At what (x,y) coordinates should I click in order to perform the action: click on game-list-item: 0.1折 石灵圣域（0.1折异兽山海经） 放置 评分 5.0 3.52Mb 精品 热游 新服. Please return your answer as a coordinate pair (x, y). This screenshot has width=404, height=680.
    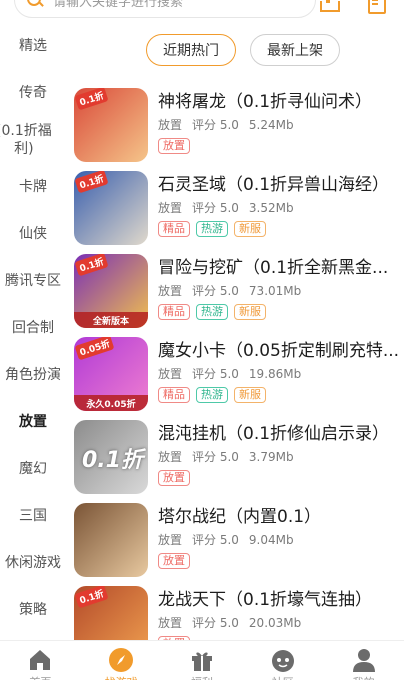
    Looking at the image, I should click on (239, 210).